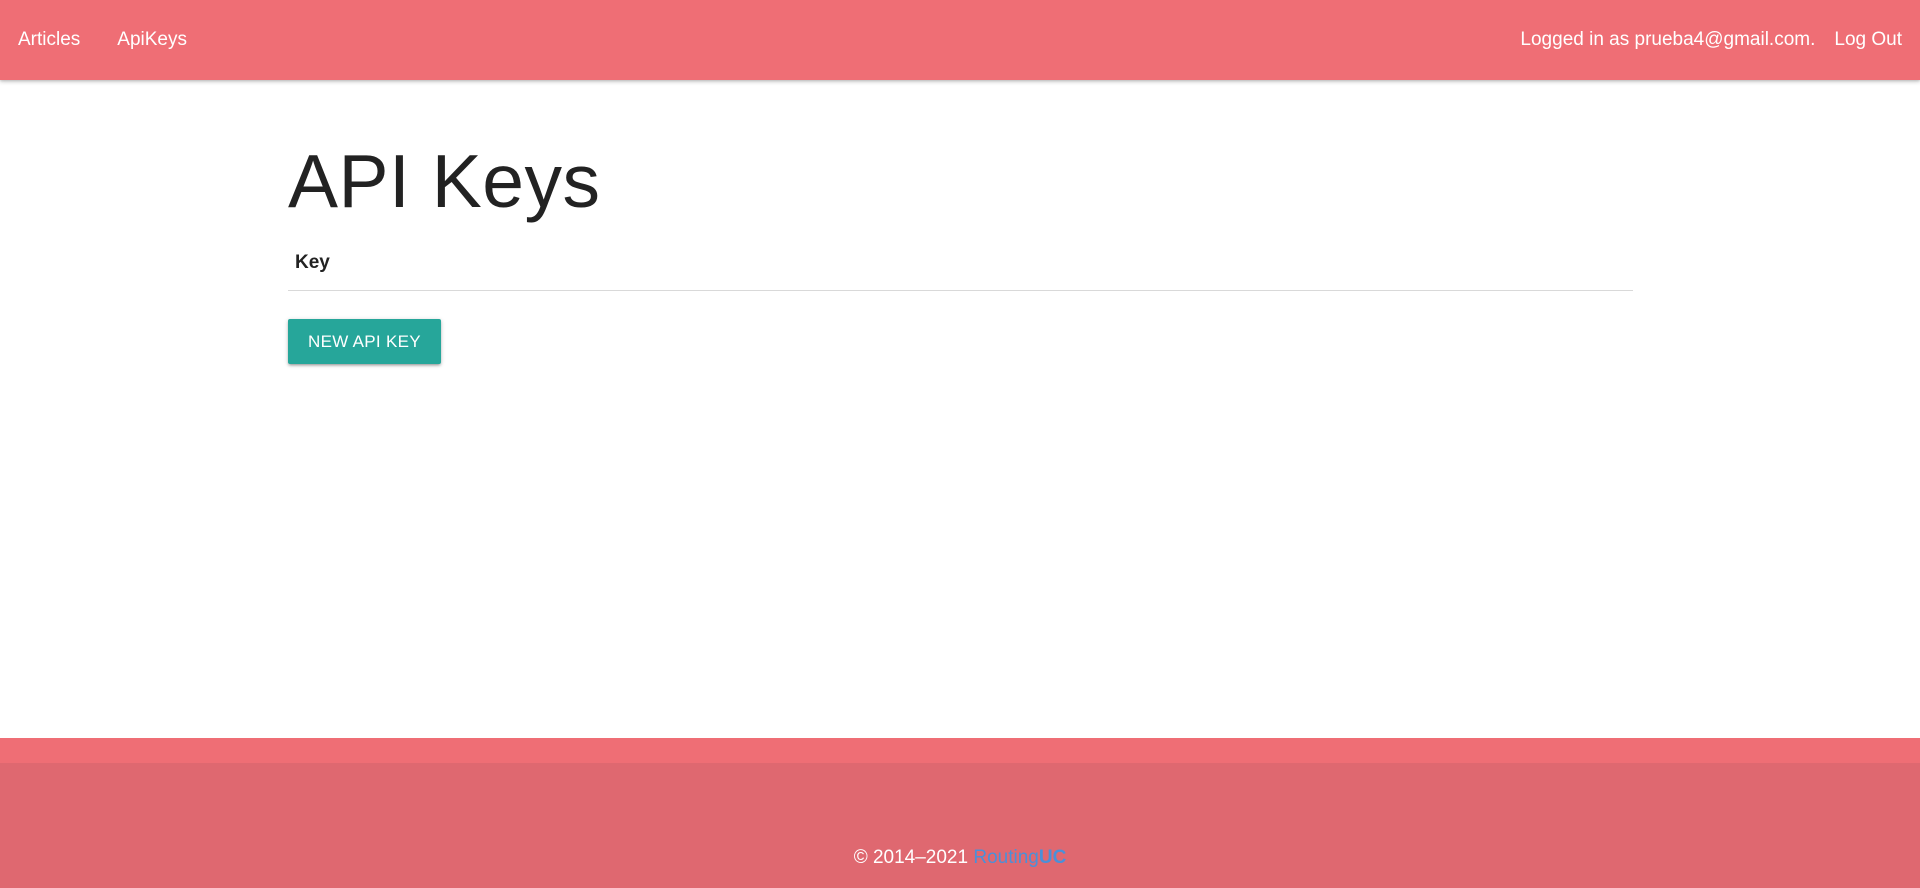  Describe the element at coordinates (960, 750) in the screenshot. I see `footer-top-band` at that location.